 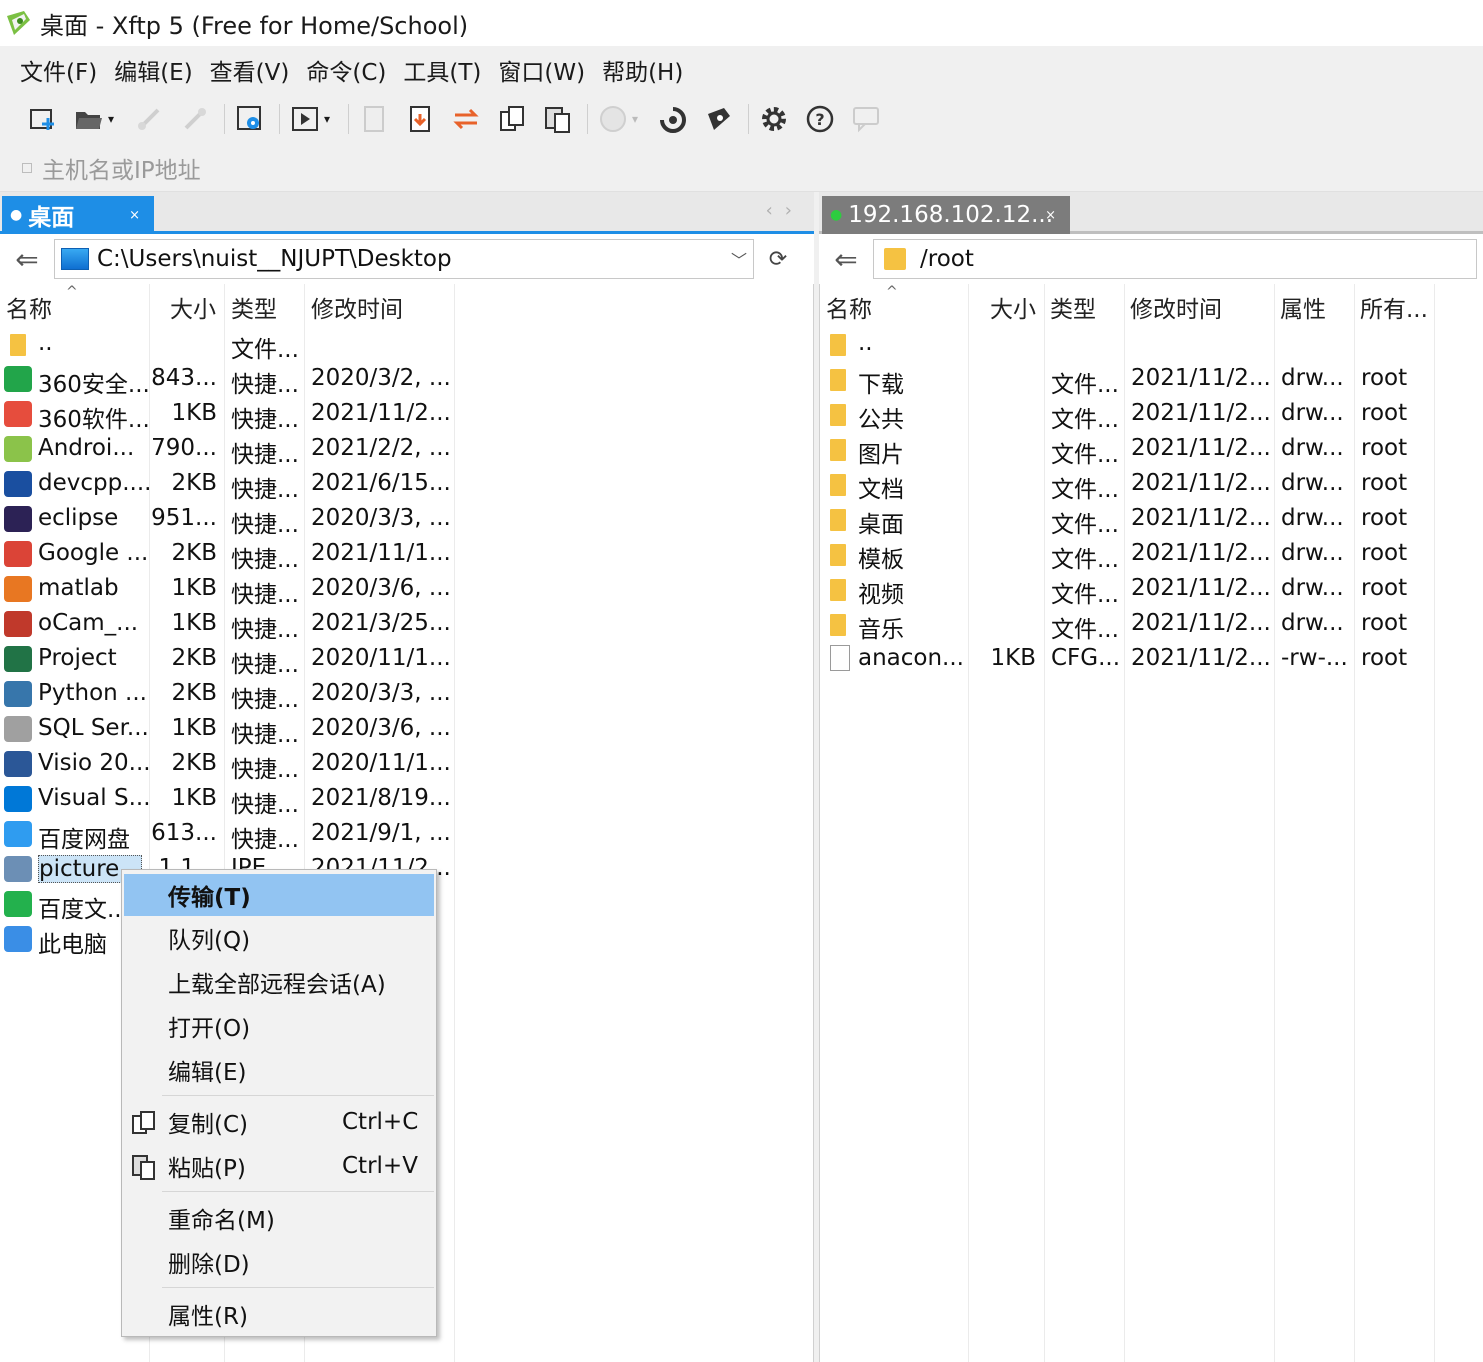 What do you see at coordinates (346, 70) in the screenshot?
I see `menu-command: 命令(C)` at bounding box center [346, 70].